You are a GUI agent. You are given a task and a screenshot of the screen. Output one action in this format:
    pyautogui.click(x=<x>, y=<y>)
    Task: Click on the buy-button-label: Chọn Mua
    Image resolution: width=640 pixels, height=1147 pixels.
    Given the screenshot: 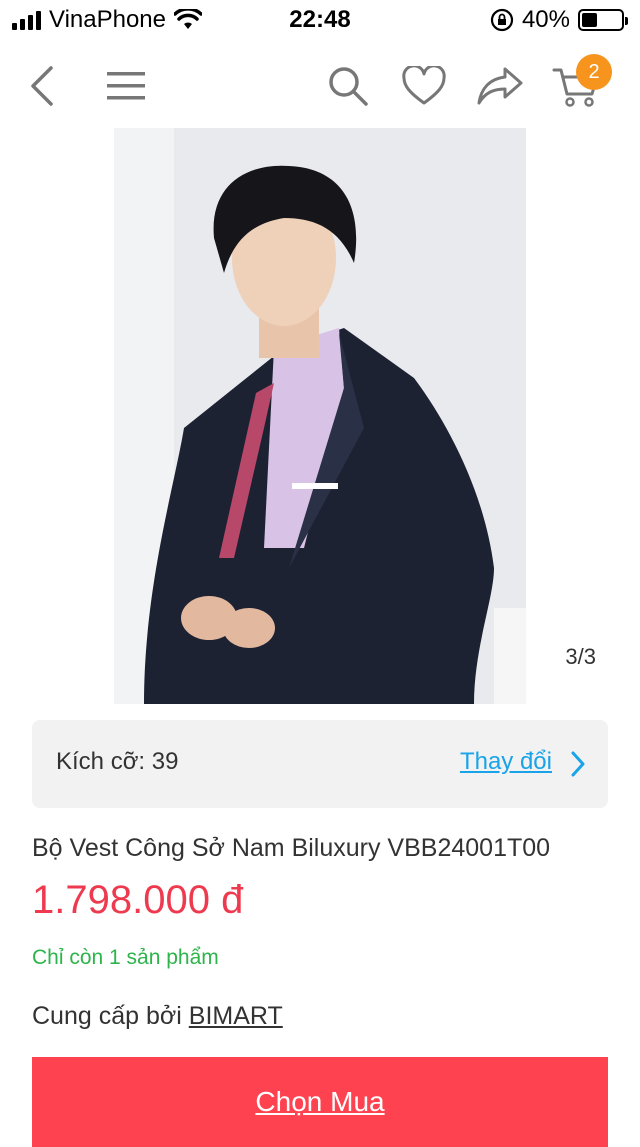 What is the action you would take?
    pyautogui.click(x=320, y=1101)
    